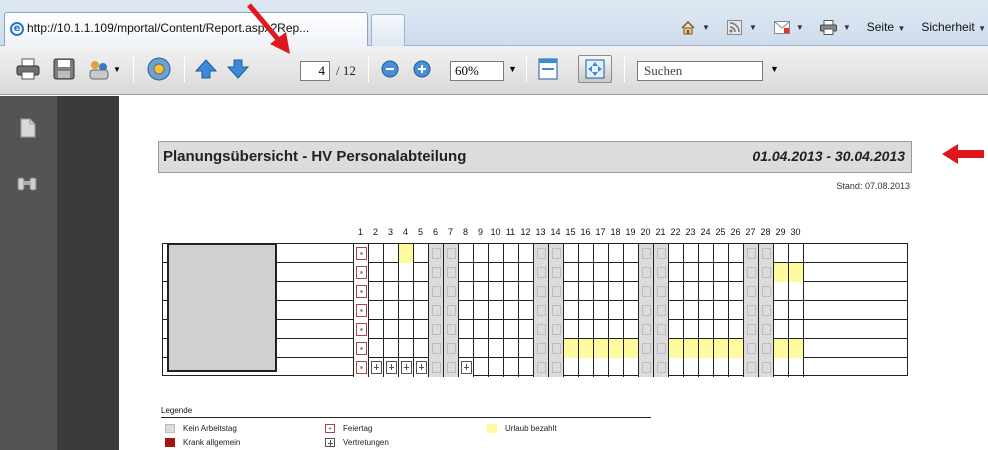 The height and width of the screenshot is (450, 988). I want to click on next-page-button, so click(238, 69).